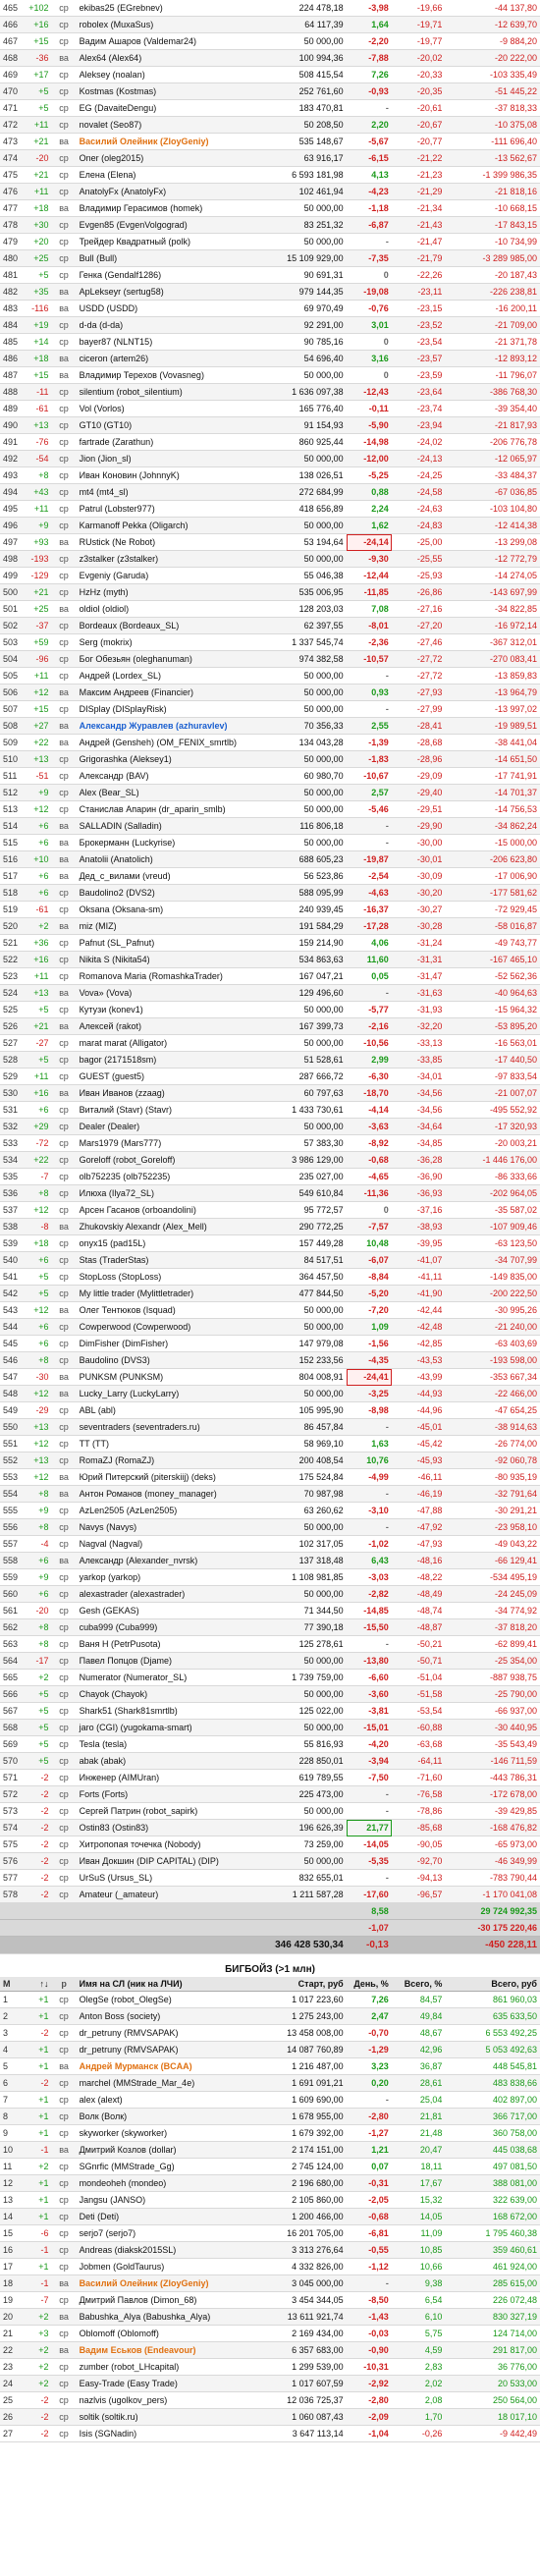 The width and height of the screenshot is (540, 2576). Describe the element at coordinates (167, 141) in the screenshot. I see `trader-name-link: Василий Олейник (ZloyGeniy)` at that location.